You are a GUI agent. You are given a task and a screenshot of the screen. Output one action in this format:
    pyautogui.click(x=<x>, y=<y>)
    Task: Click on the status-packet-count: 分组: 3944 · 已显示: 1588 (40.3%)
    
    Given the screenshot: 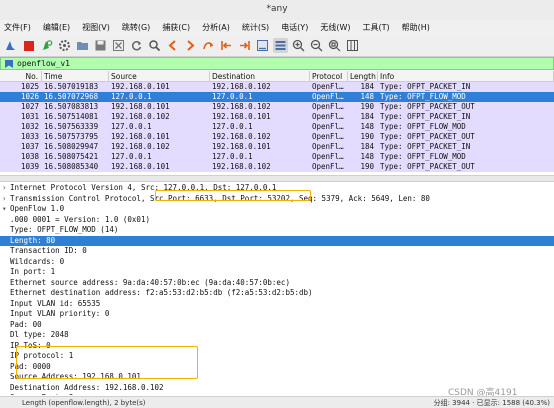 What is the action you would take?
    pyautogui.click(x=491, y=402)
    